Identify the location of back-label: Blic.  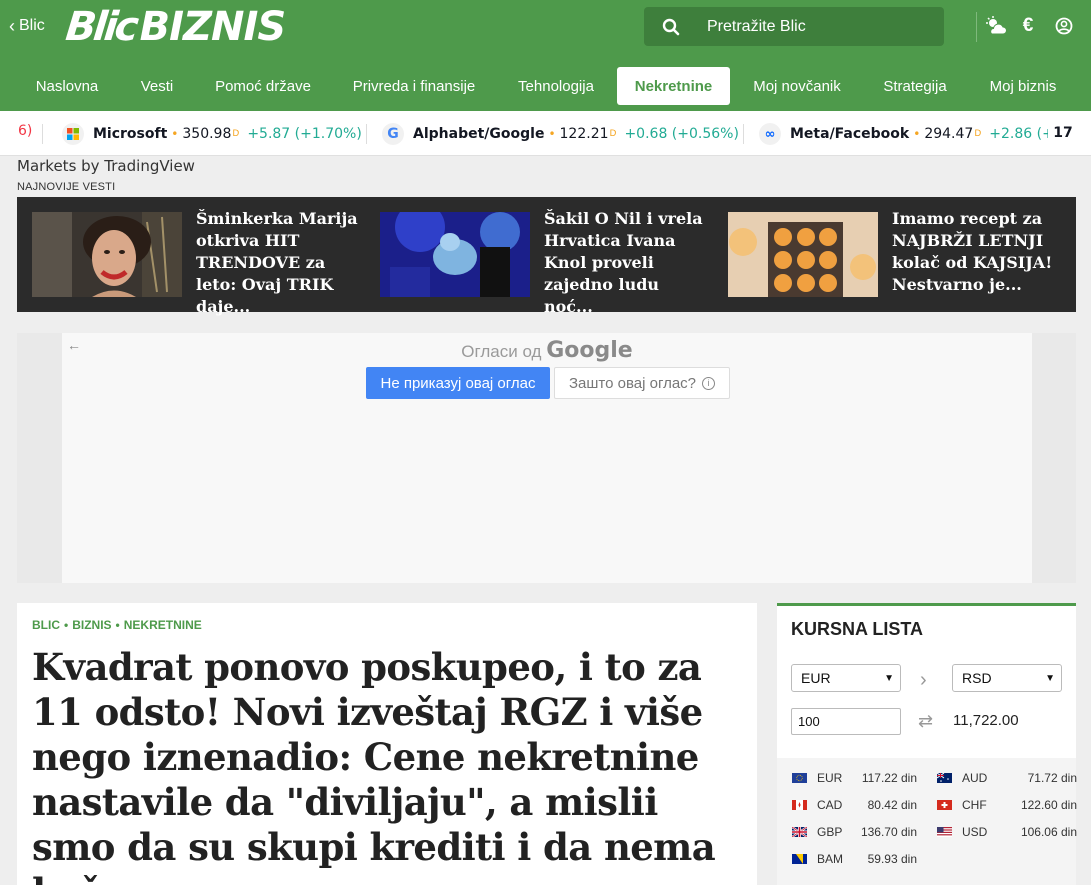
(32, 25).